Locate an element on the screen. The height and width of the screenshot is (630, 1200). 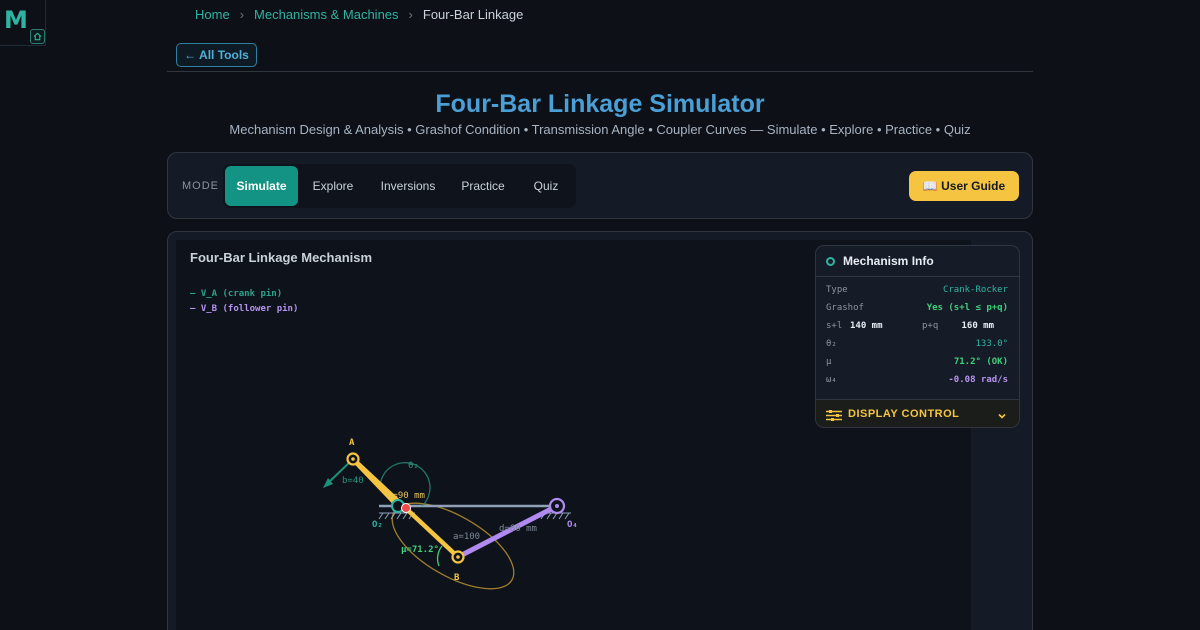
info-header: Mechanism Info is located at coordinates (917, 261).